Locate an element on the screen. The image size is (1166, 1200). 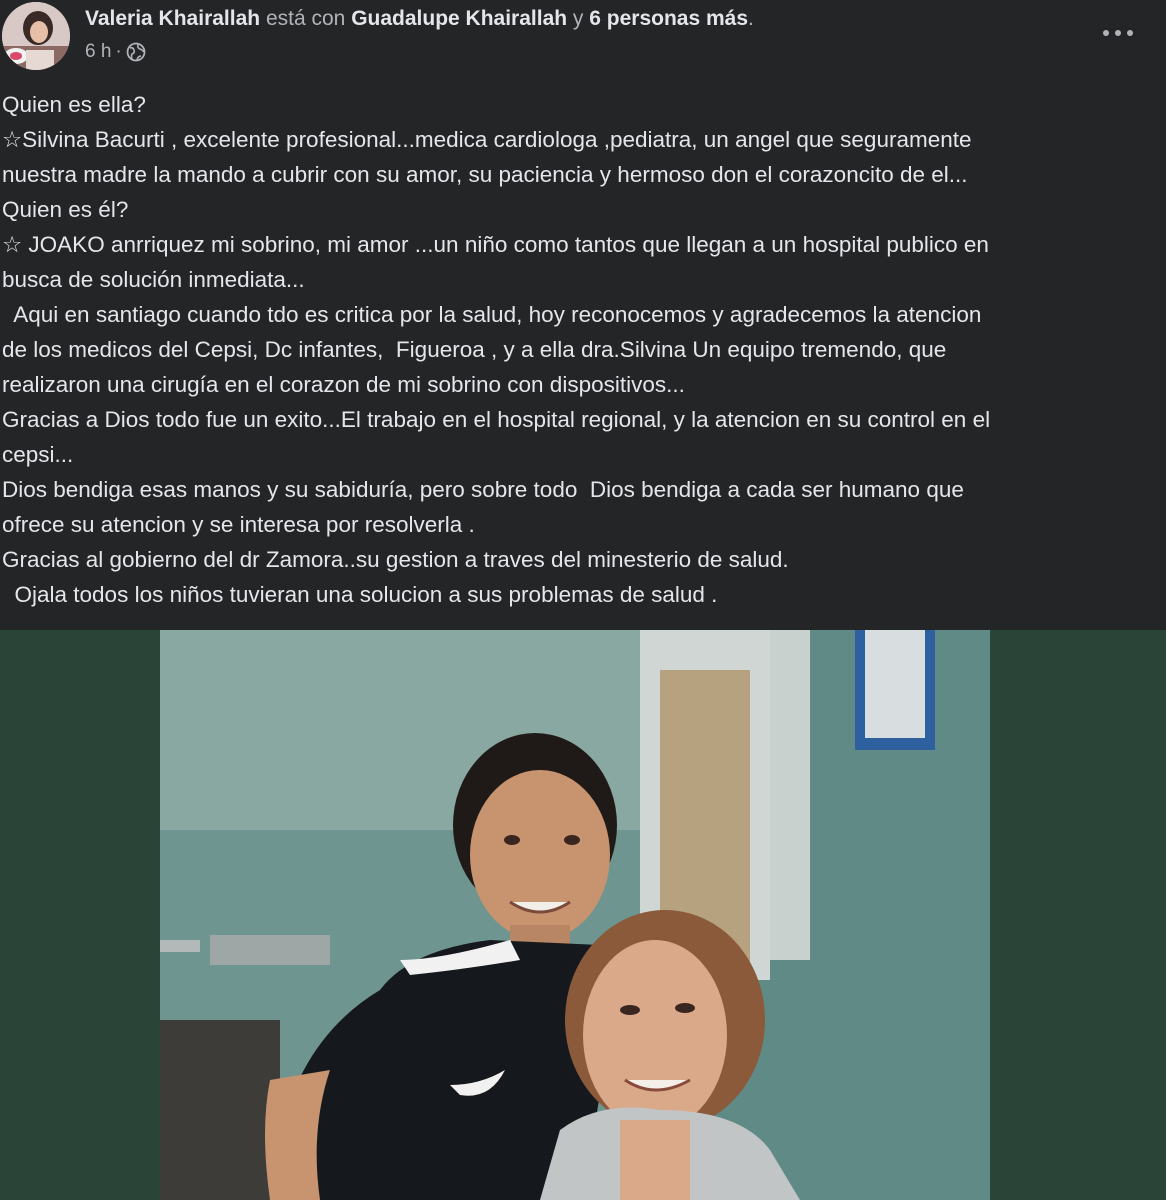
others-link: 6 personas más is located at coordinates (668, 18).